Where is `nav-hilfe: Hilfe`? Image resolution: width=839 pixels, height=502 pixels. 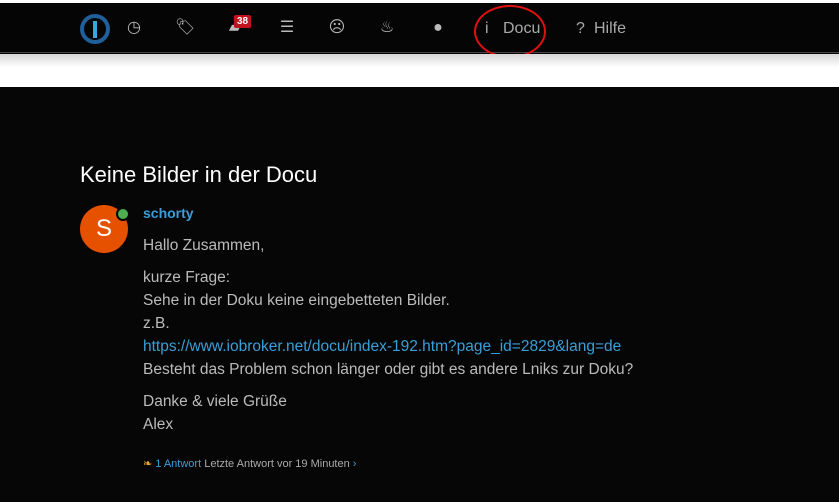
nav-hilfe: Hilfe is located at coordinates (610, 29).